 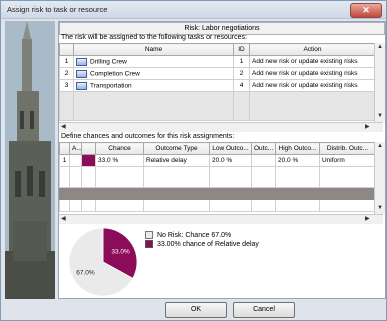 I want to click on task-name: Completion Crew, so click(x=115, y=74).